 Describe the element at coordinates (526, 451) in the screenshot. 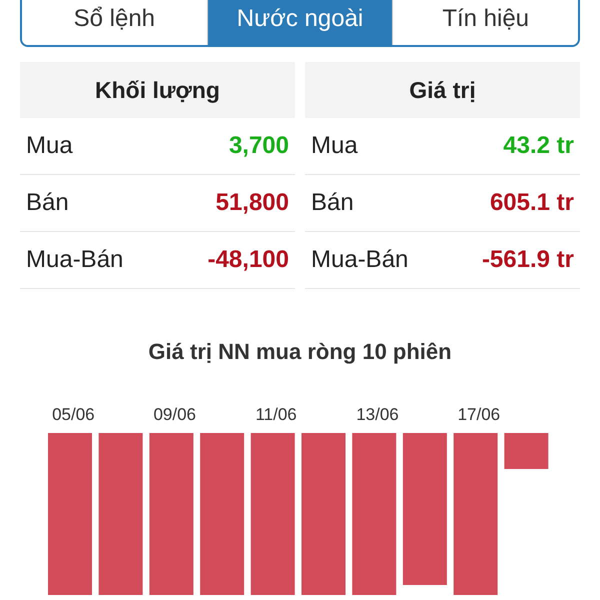

I see `chart-bar` at that location.